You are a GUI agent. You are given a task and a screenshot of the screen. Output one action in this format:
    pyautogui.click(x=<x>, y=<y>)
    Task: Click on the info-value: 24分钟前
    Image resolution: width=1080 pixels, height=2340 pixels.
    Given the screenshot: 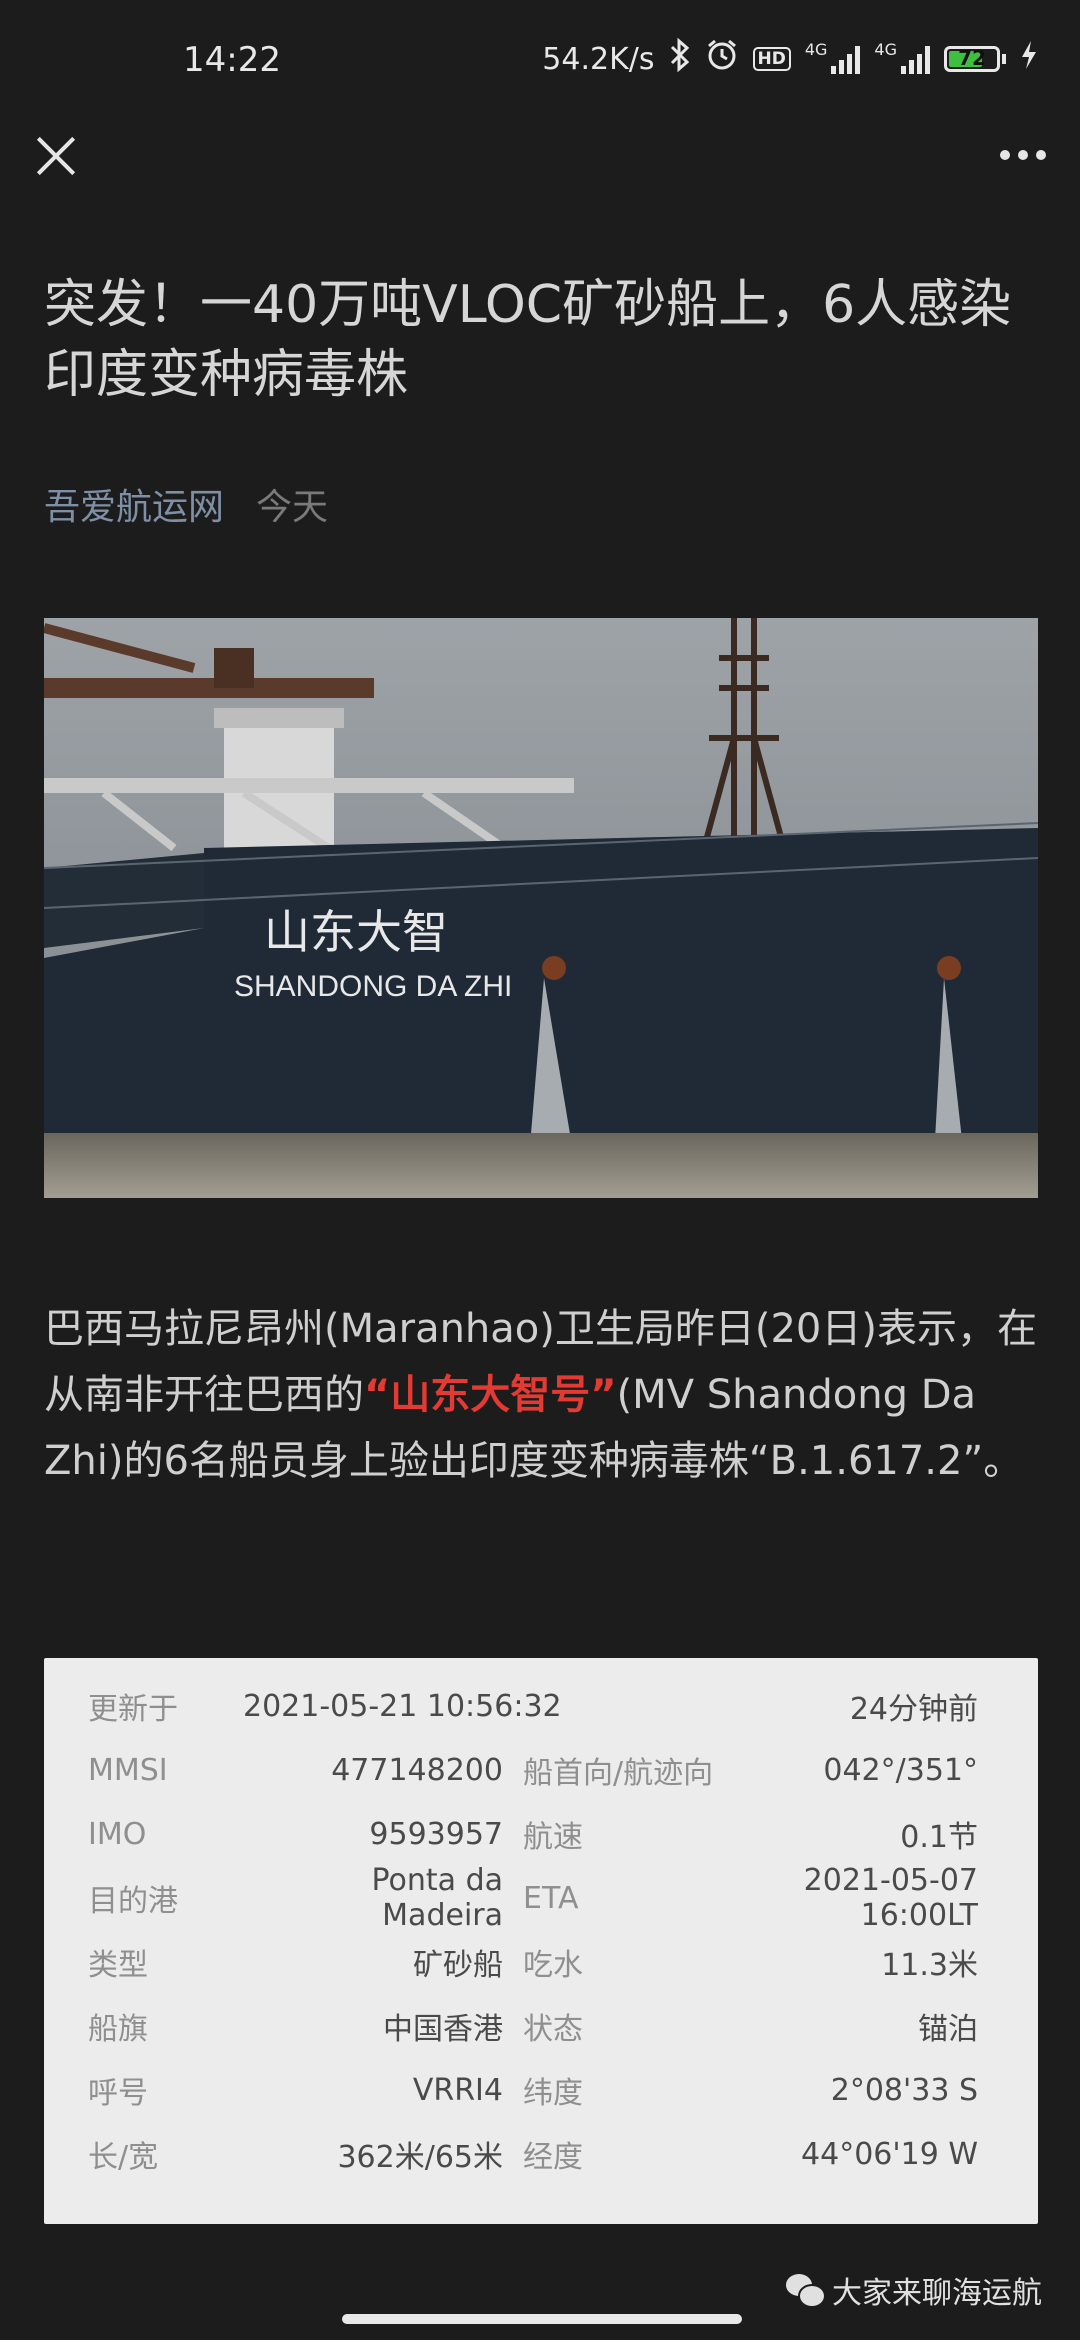 What is the action you would take?
    pyautogui.click(x=913, y=1709)
    